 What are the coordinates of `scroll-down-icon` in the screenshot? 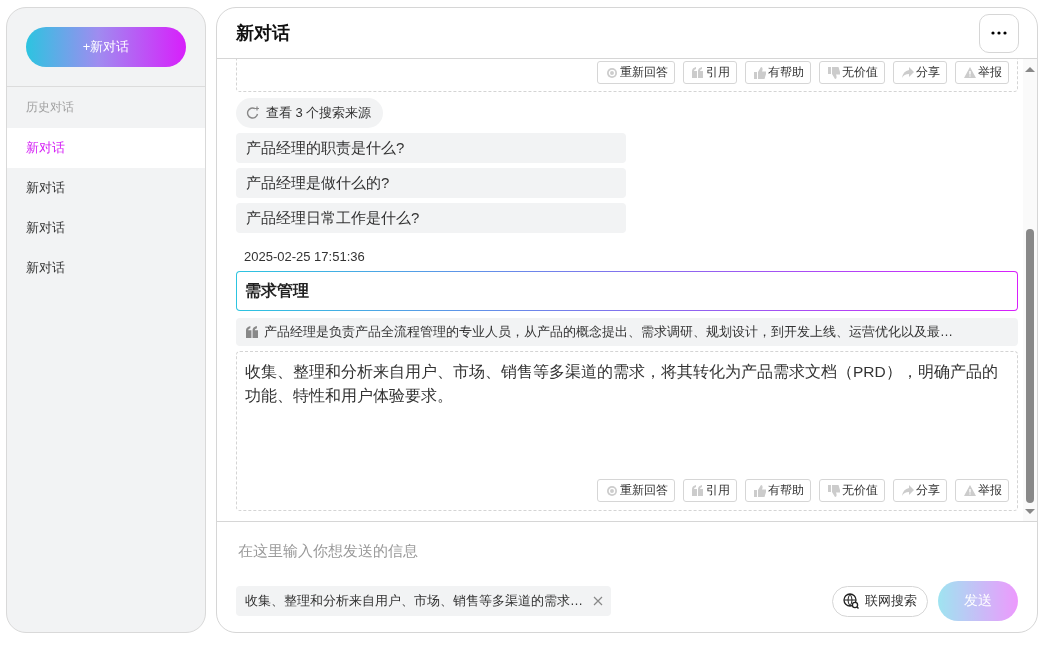 It's located at (1030, 512).